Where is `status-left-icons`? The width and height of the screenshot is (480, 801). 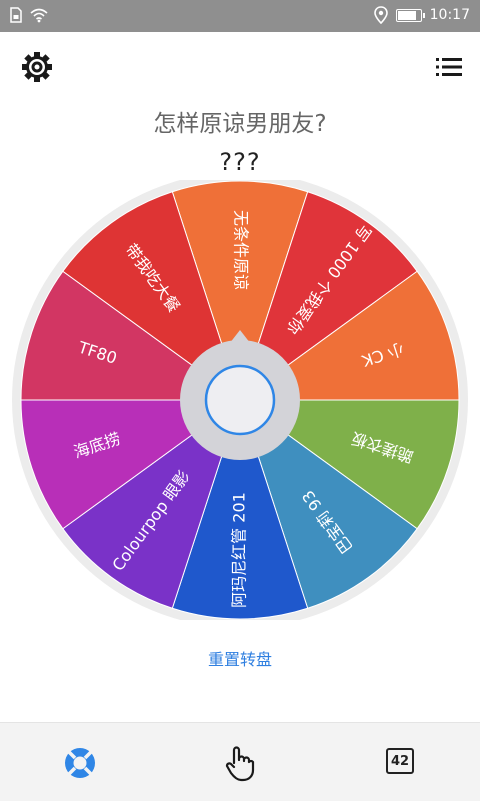 status-left-icons is located at coordinates (29, 15).